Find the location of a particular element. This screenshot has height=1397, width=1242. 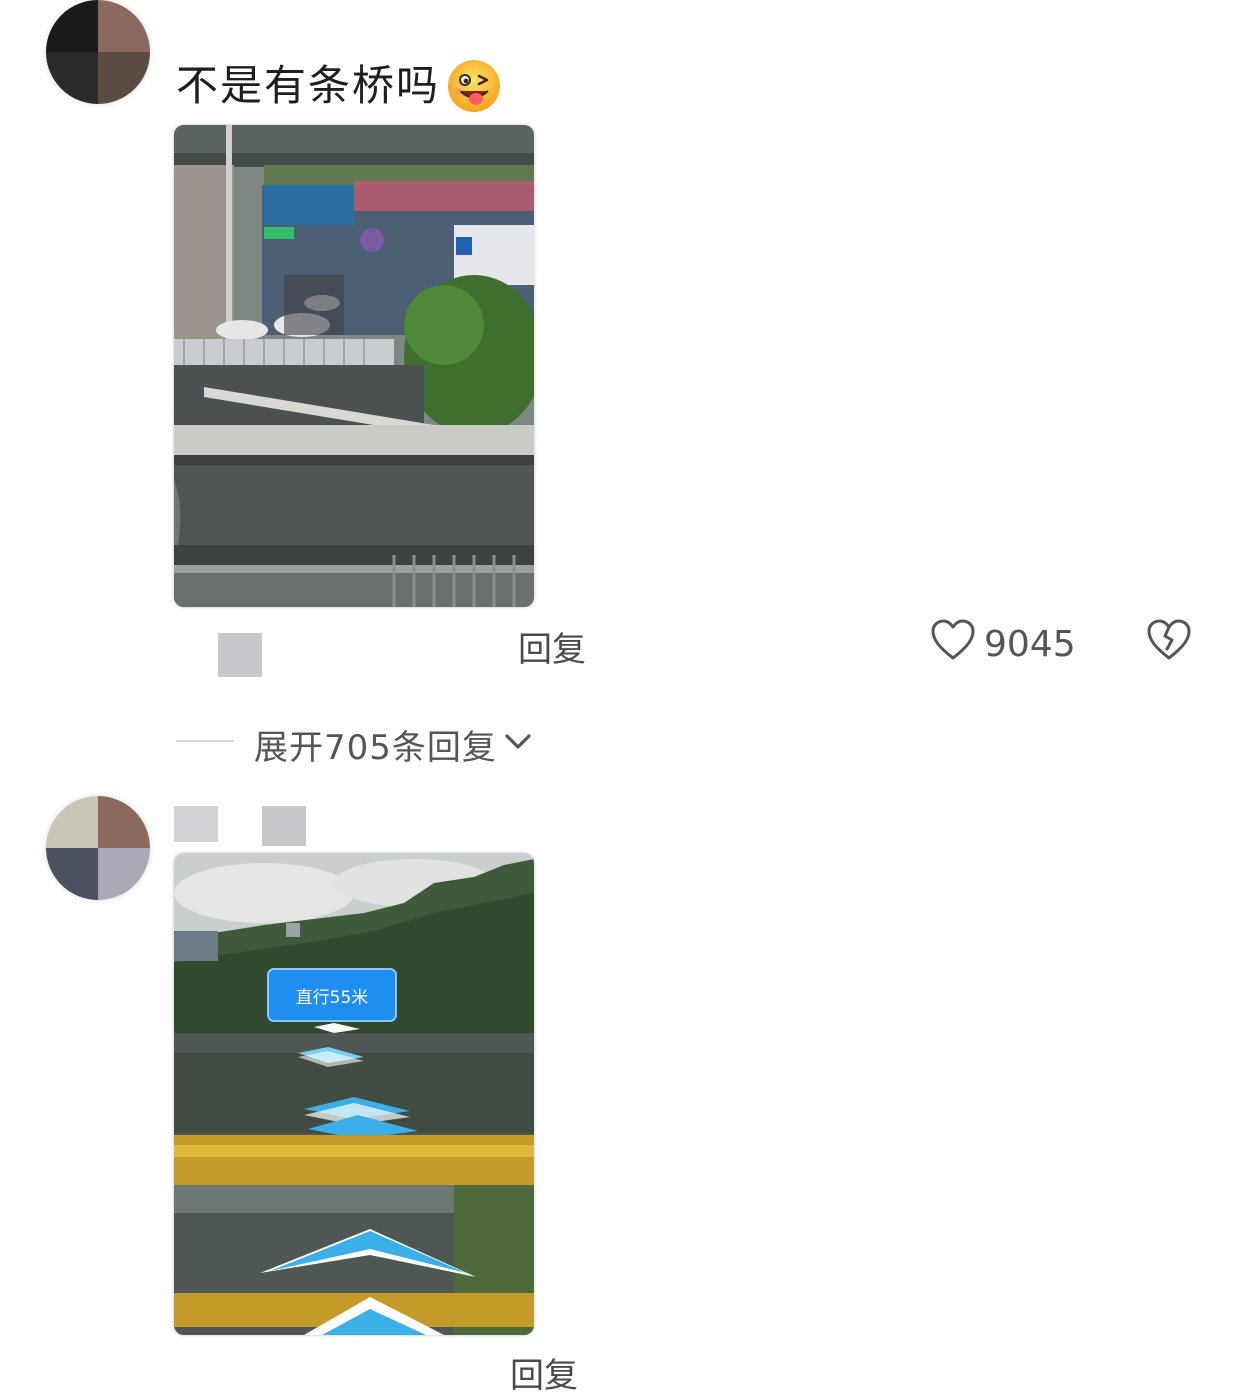

comment-photo-river-street is located at coordinates (354, 366).